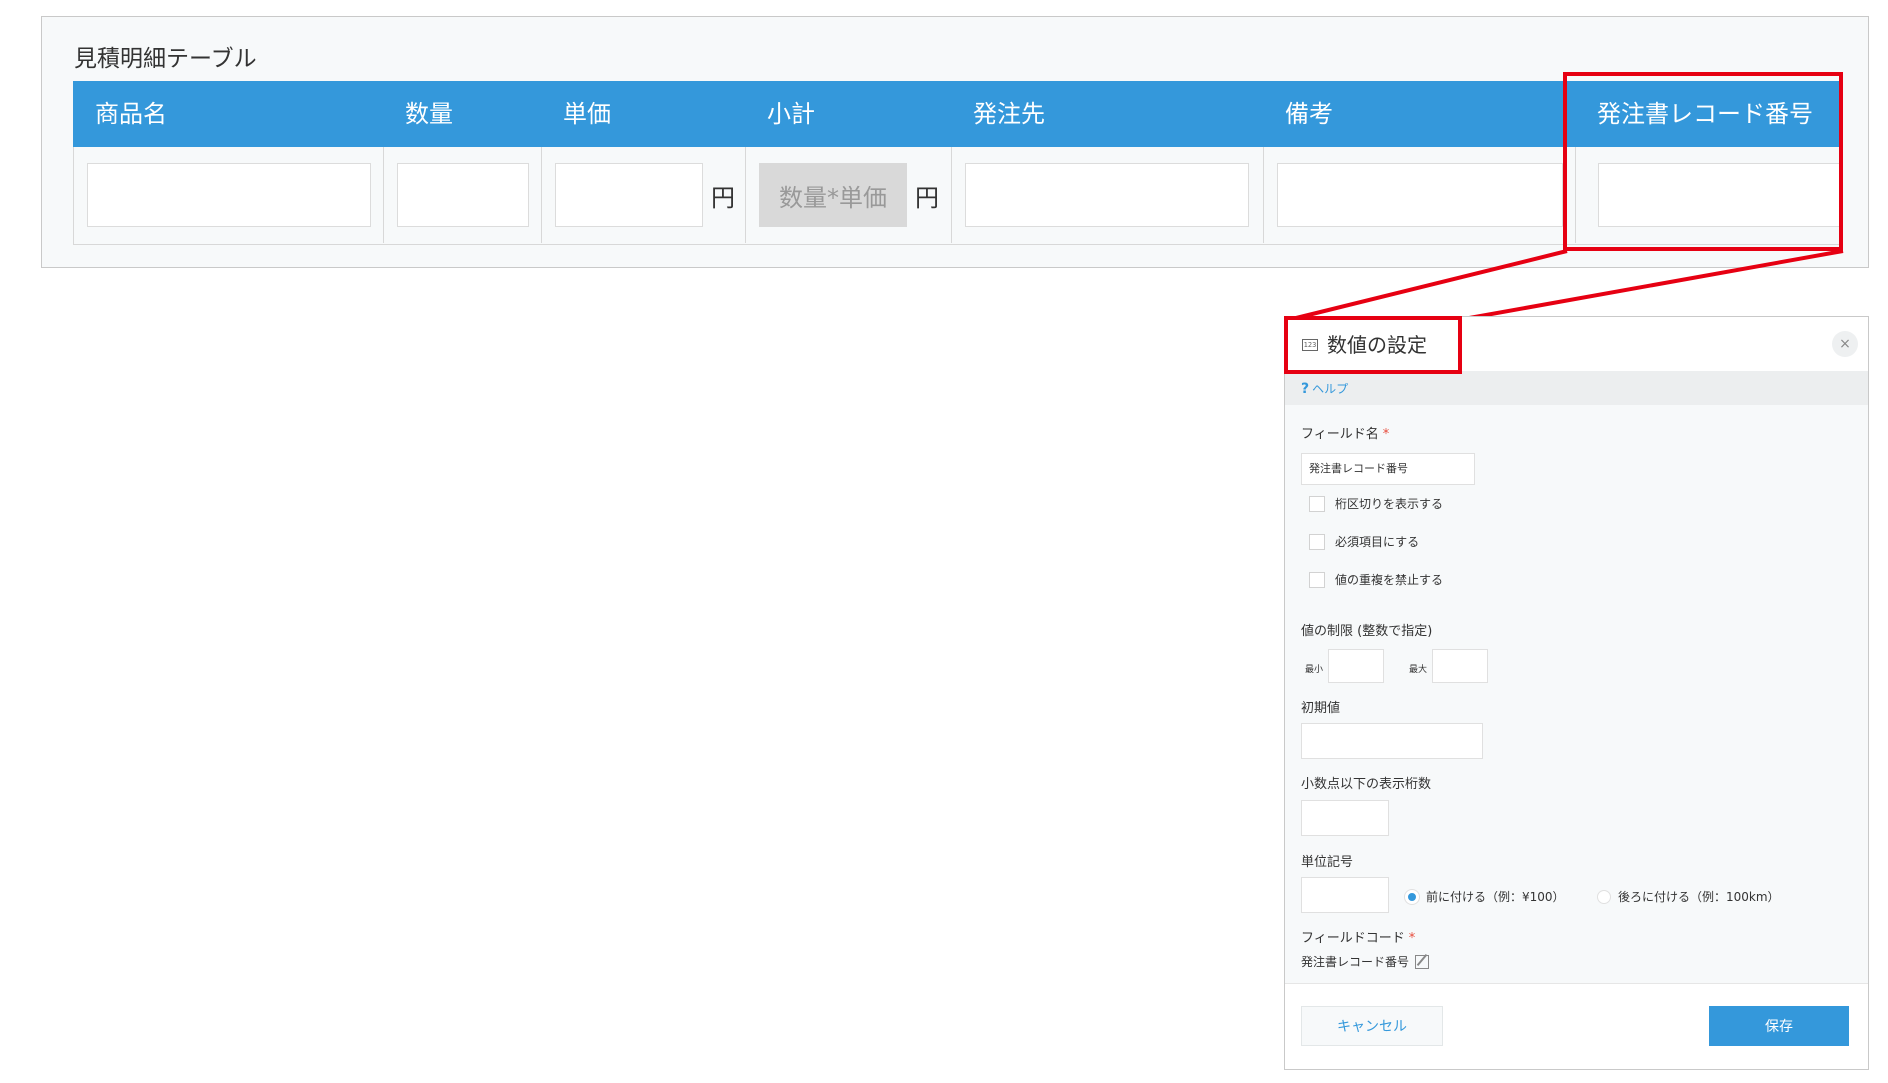  I want to click on quantity-input, so click(463, 195).